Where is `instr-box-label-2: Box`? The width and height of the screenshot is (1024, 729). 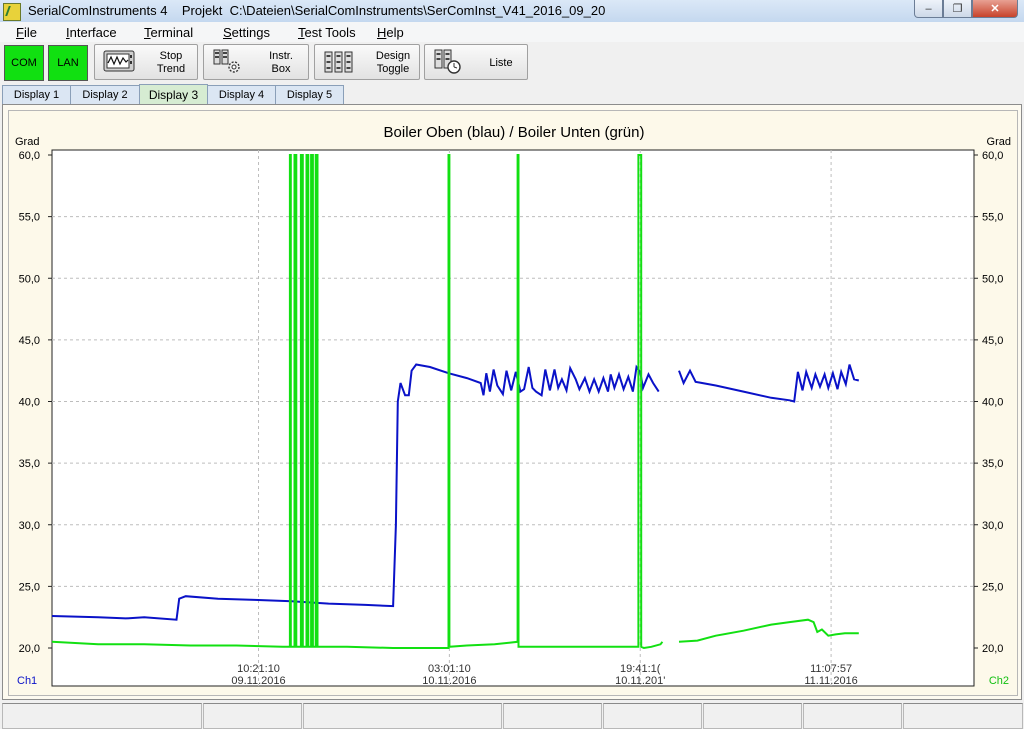
instr-box-label-2: Box is located at coordinates (281, 69).